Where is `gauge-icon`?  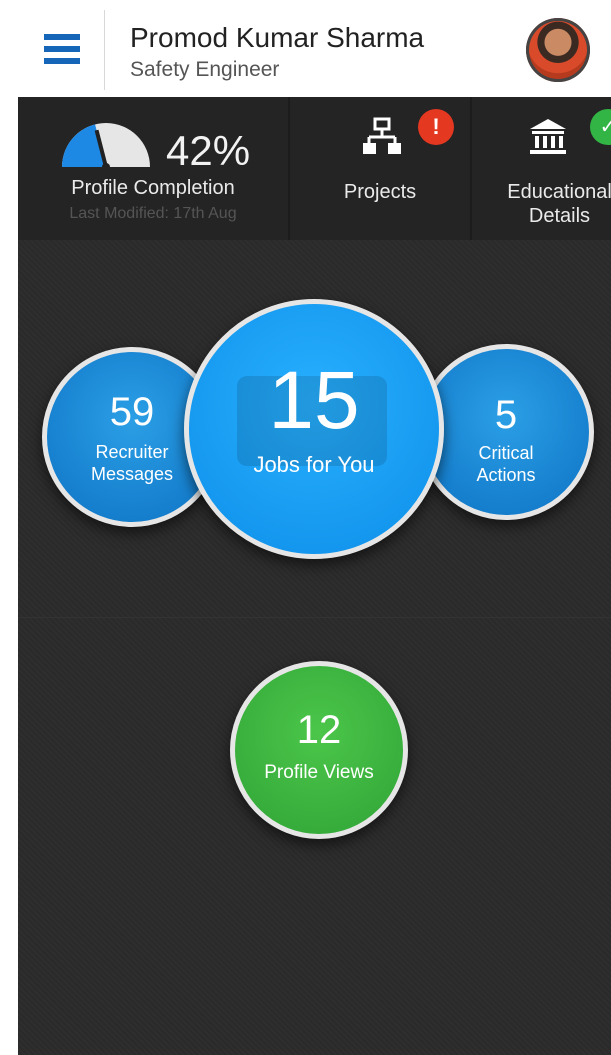
gauge-icon is located at coordinates (106, 145).